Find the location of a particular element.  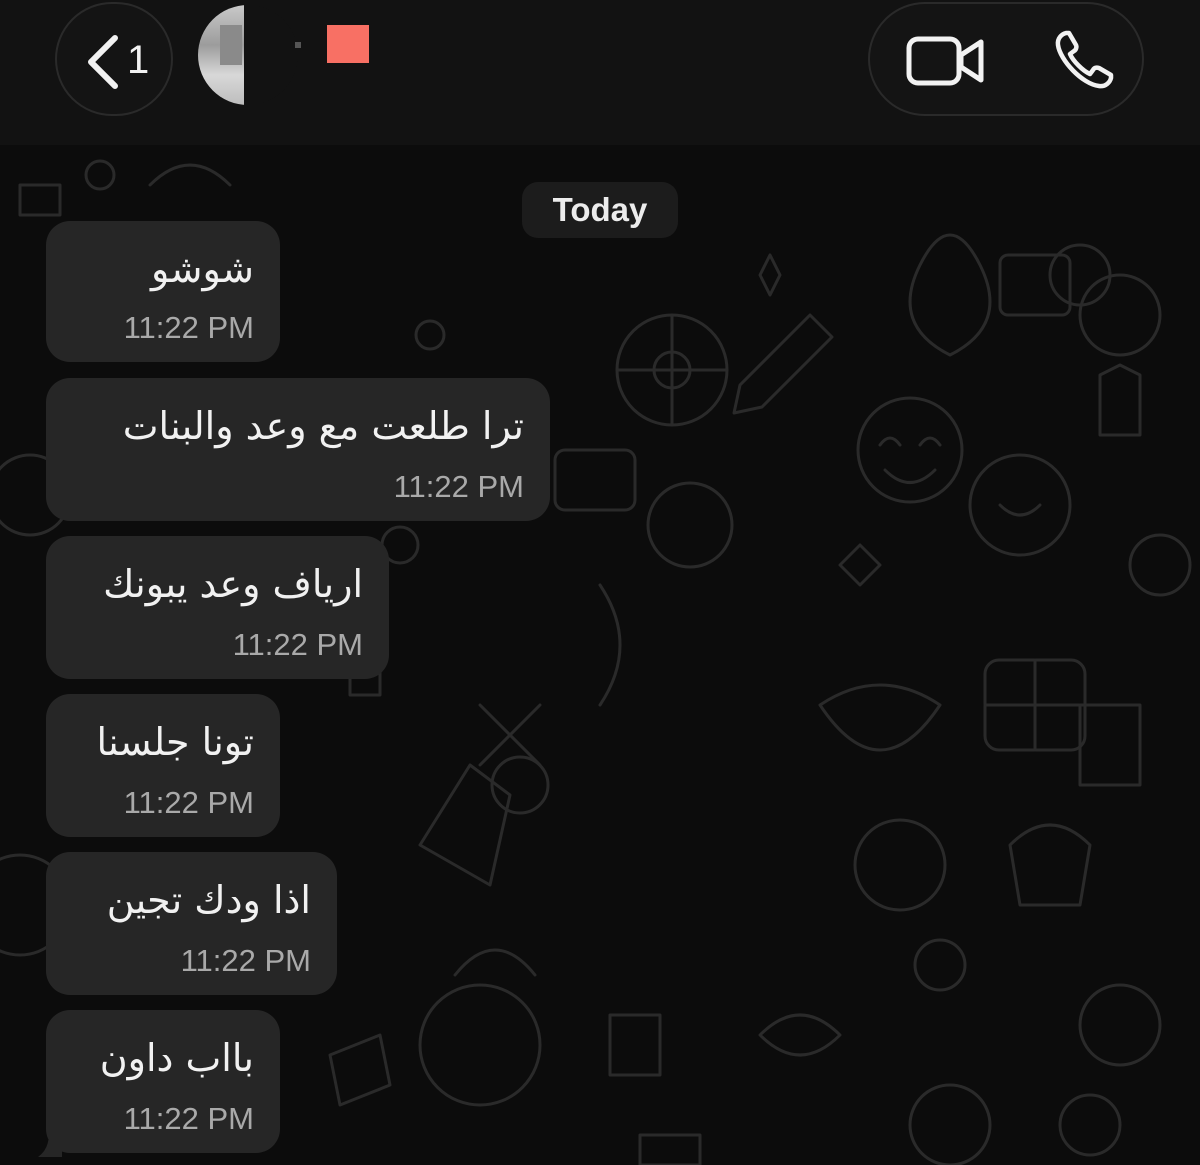

video-camera-icon is located at coordinates (946, 61).